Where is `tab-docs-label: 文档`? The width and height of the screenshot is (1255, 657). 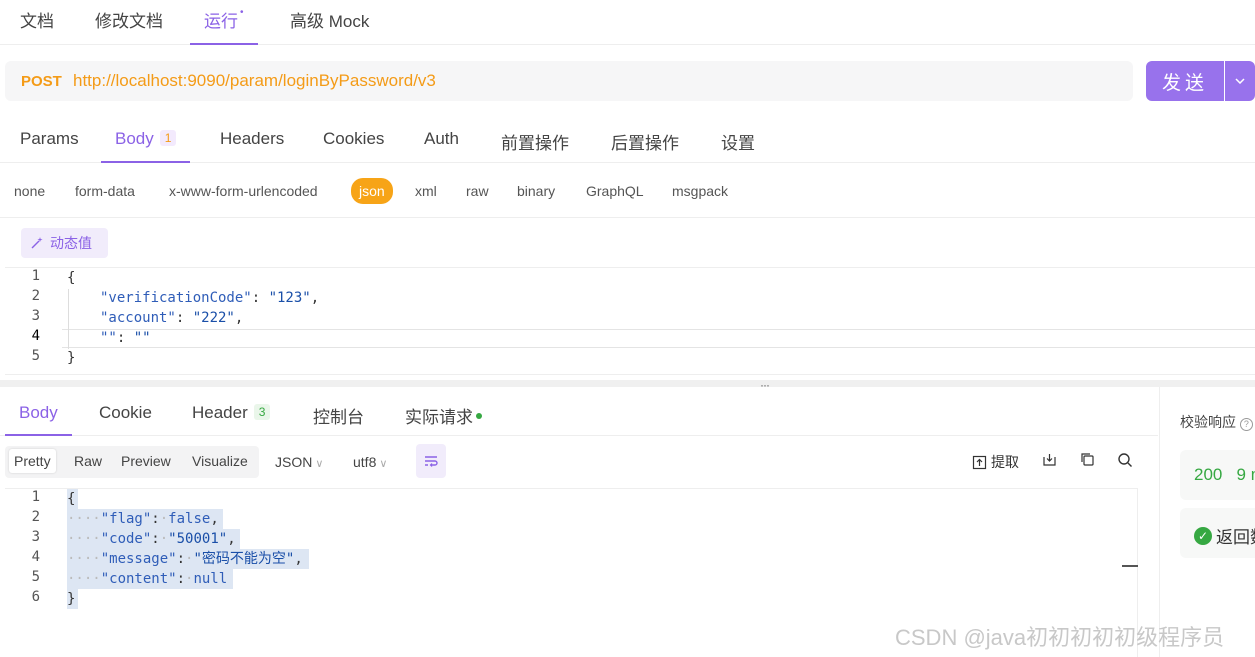 tab-docs-label: 文档 is located at coordinates (37, 21).